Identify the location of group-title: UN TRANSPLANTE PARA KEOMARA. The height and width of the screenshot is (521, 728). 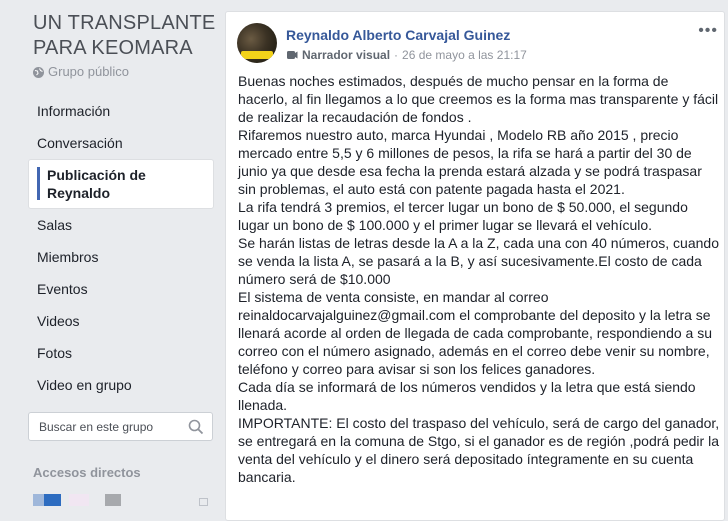
(128, 36).